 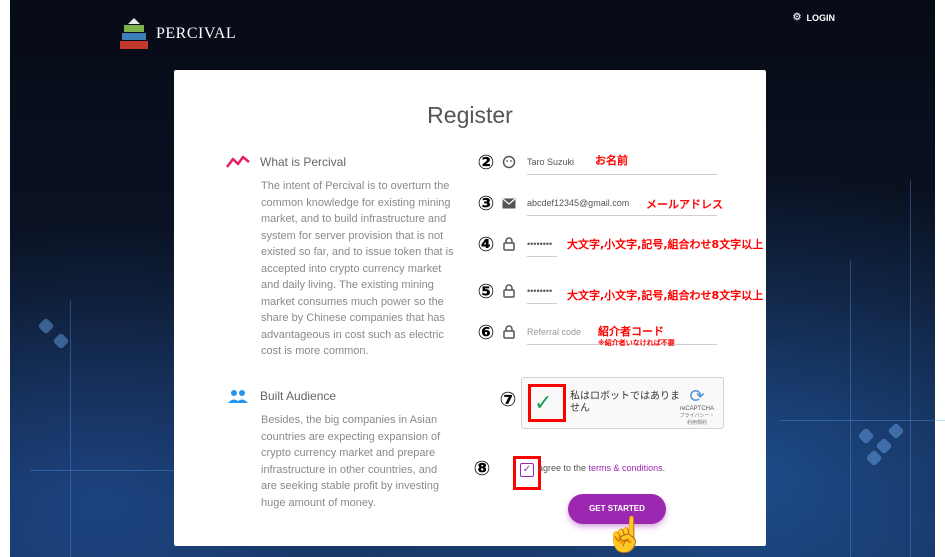 I want to click on step-number: ⑥, so click(x=486, y=332).